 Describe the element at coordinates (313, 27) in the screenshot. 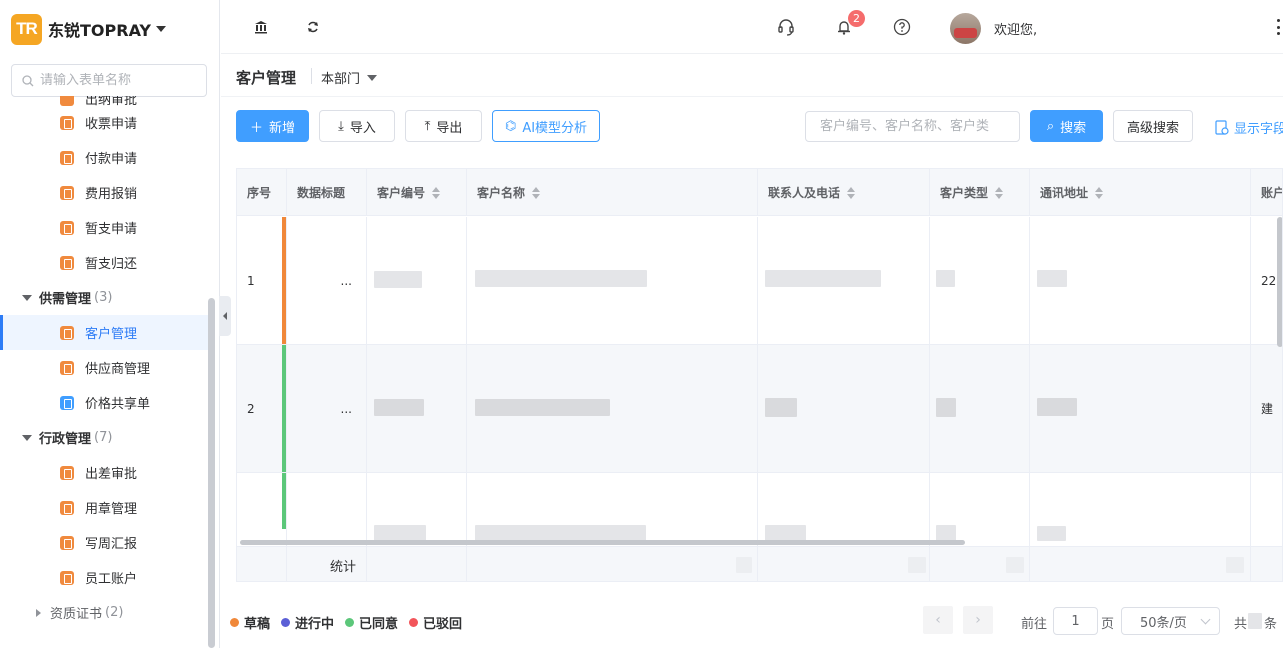

I see `refresh-icon` at that location.